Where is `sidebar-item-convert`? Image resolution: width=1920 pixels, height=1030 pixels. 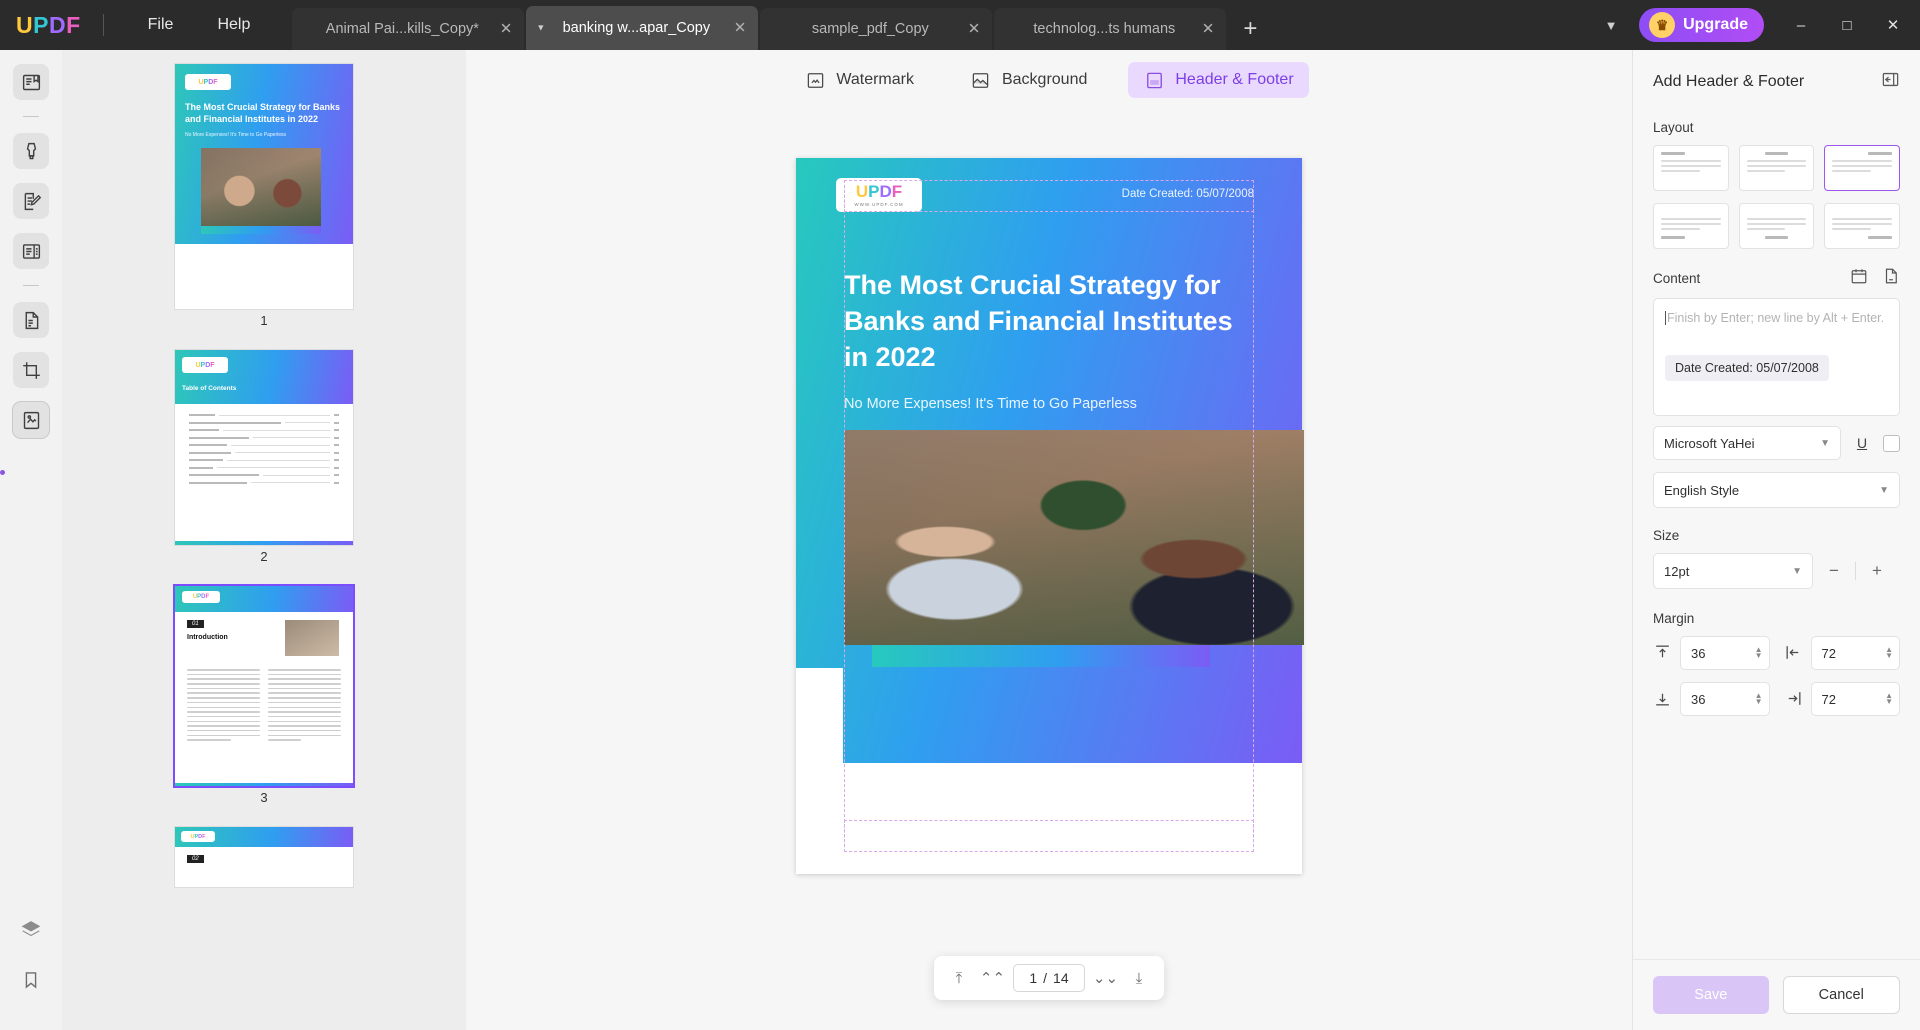 sidebar-item-convert is located at coordinates (31, 320).